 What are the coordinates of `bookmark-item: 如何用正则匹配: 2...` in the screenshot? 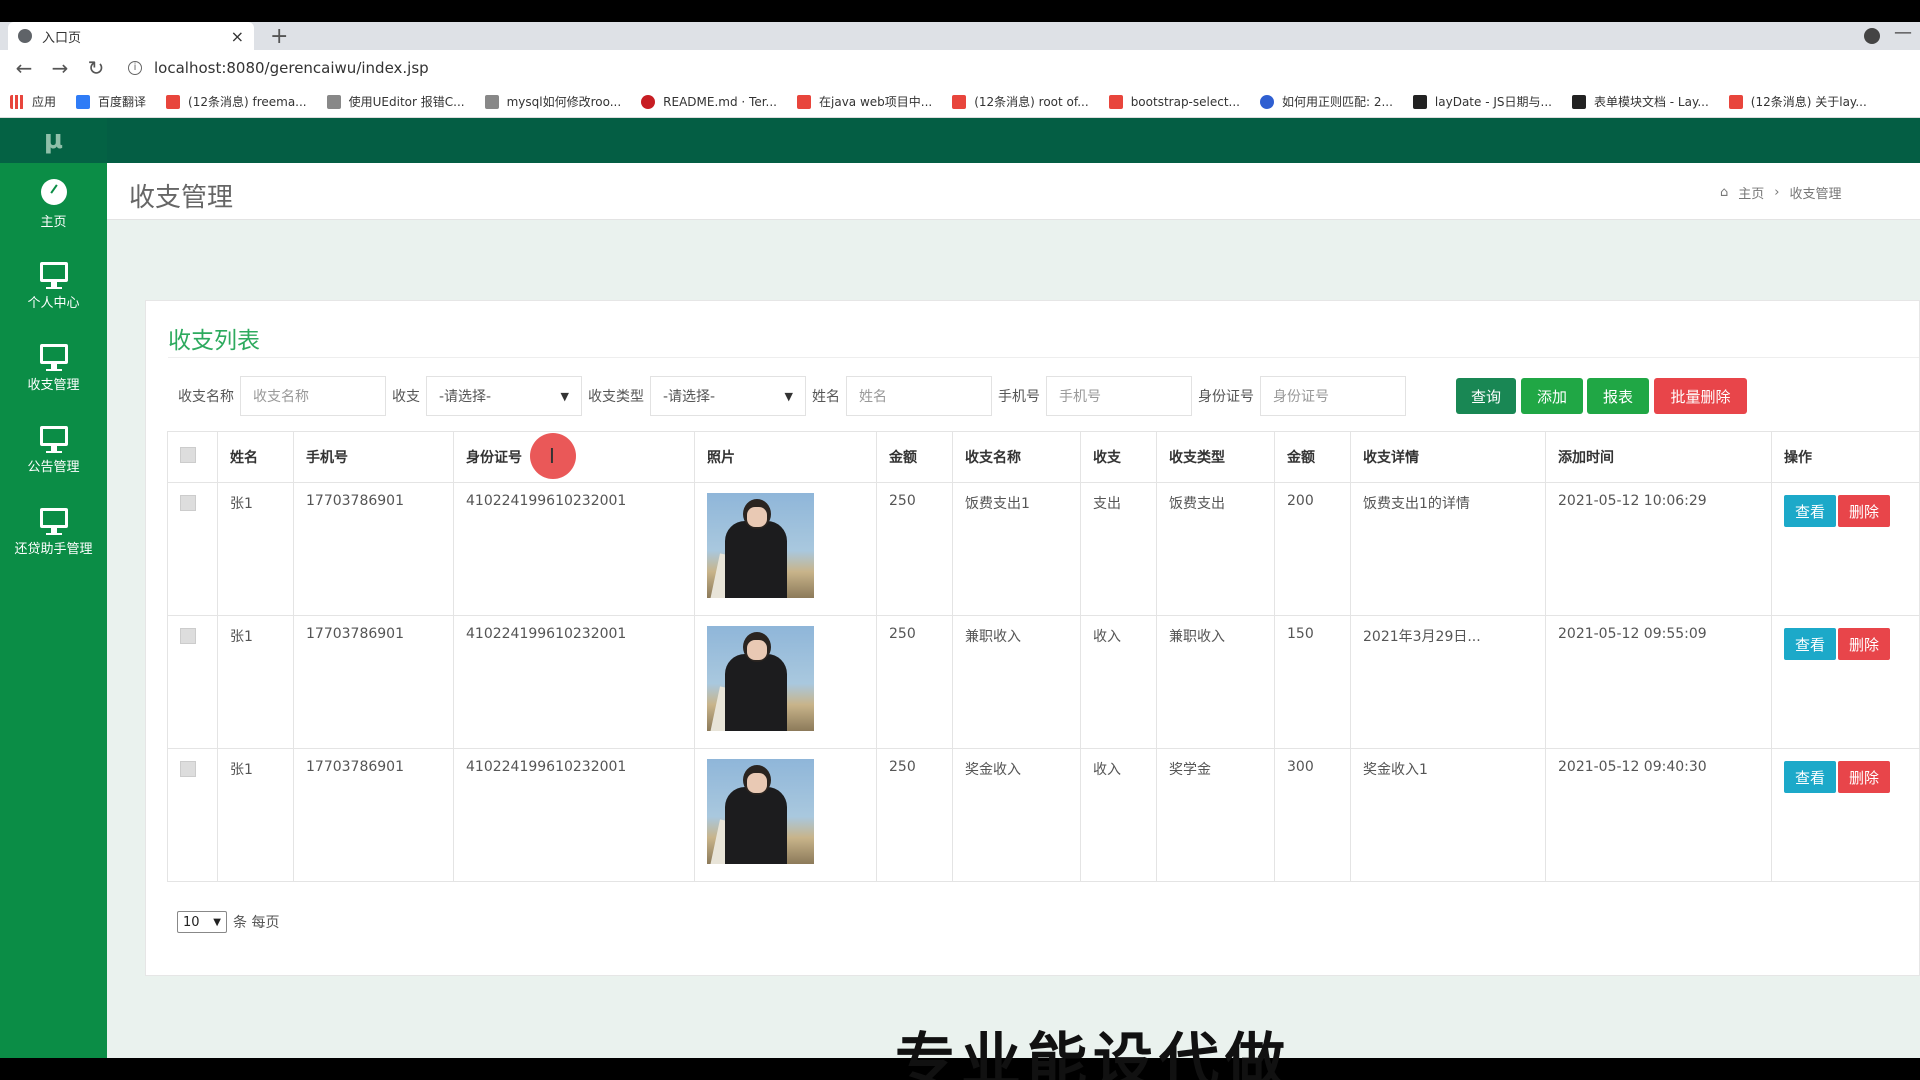 It's located at (1326, 101).